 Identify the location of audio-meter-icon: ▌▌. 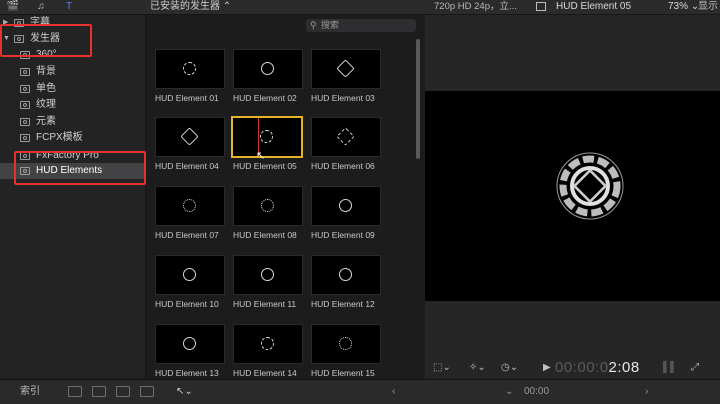
(670, 367).